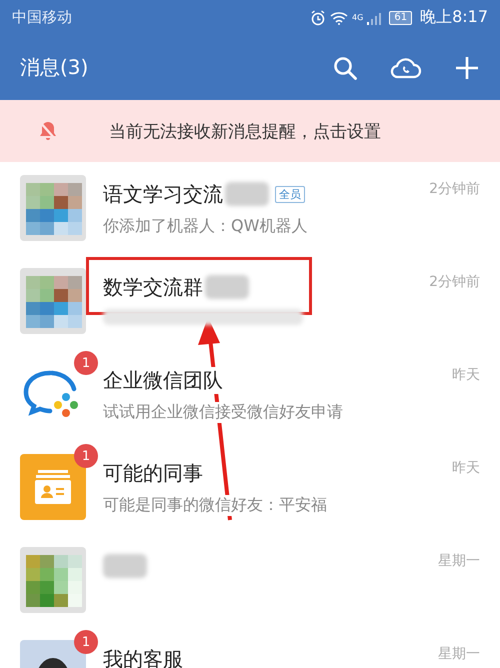 The height and width of the screenshot is (668, 500). I want to click on notification-banner: 当前无法接收新消息提醒，点击设置, so click(250, 131).